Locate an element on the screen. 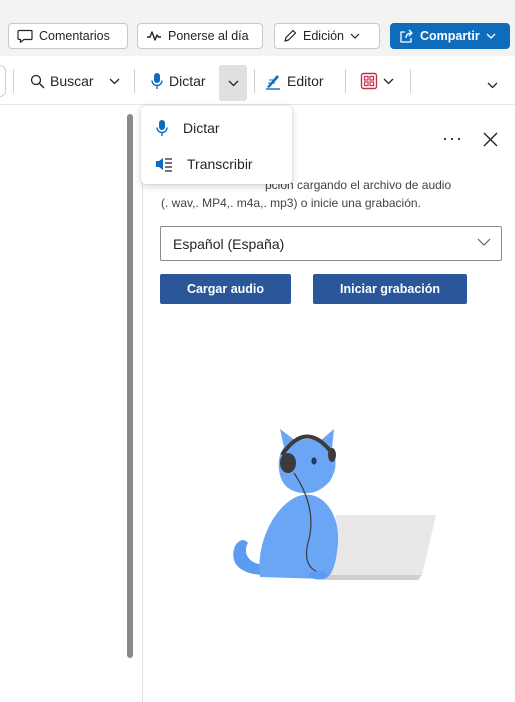 The width and height of the screenshot is (515, 702). ribbon-expand-button is located at coordinates (492, 85).